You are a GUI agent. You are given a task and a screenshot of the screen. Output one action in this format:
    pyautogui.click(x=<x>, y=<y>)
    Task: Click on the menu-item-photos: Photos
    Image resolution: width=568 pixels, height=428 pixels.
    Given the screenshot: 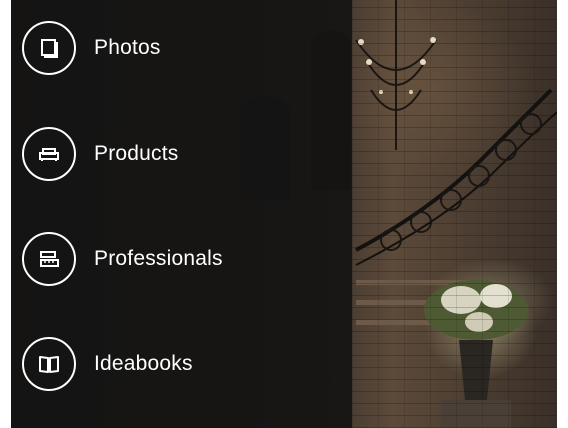 What is the action you would take?
    pyautogui.click(x=181, y=49)
    